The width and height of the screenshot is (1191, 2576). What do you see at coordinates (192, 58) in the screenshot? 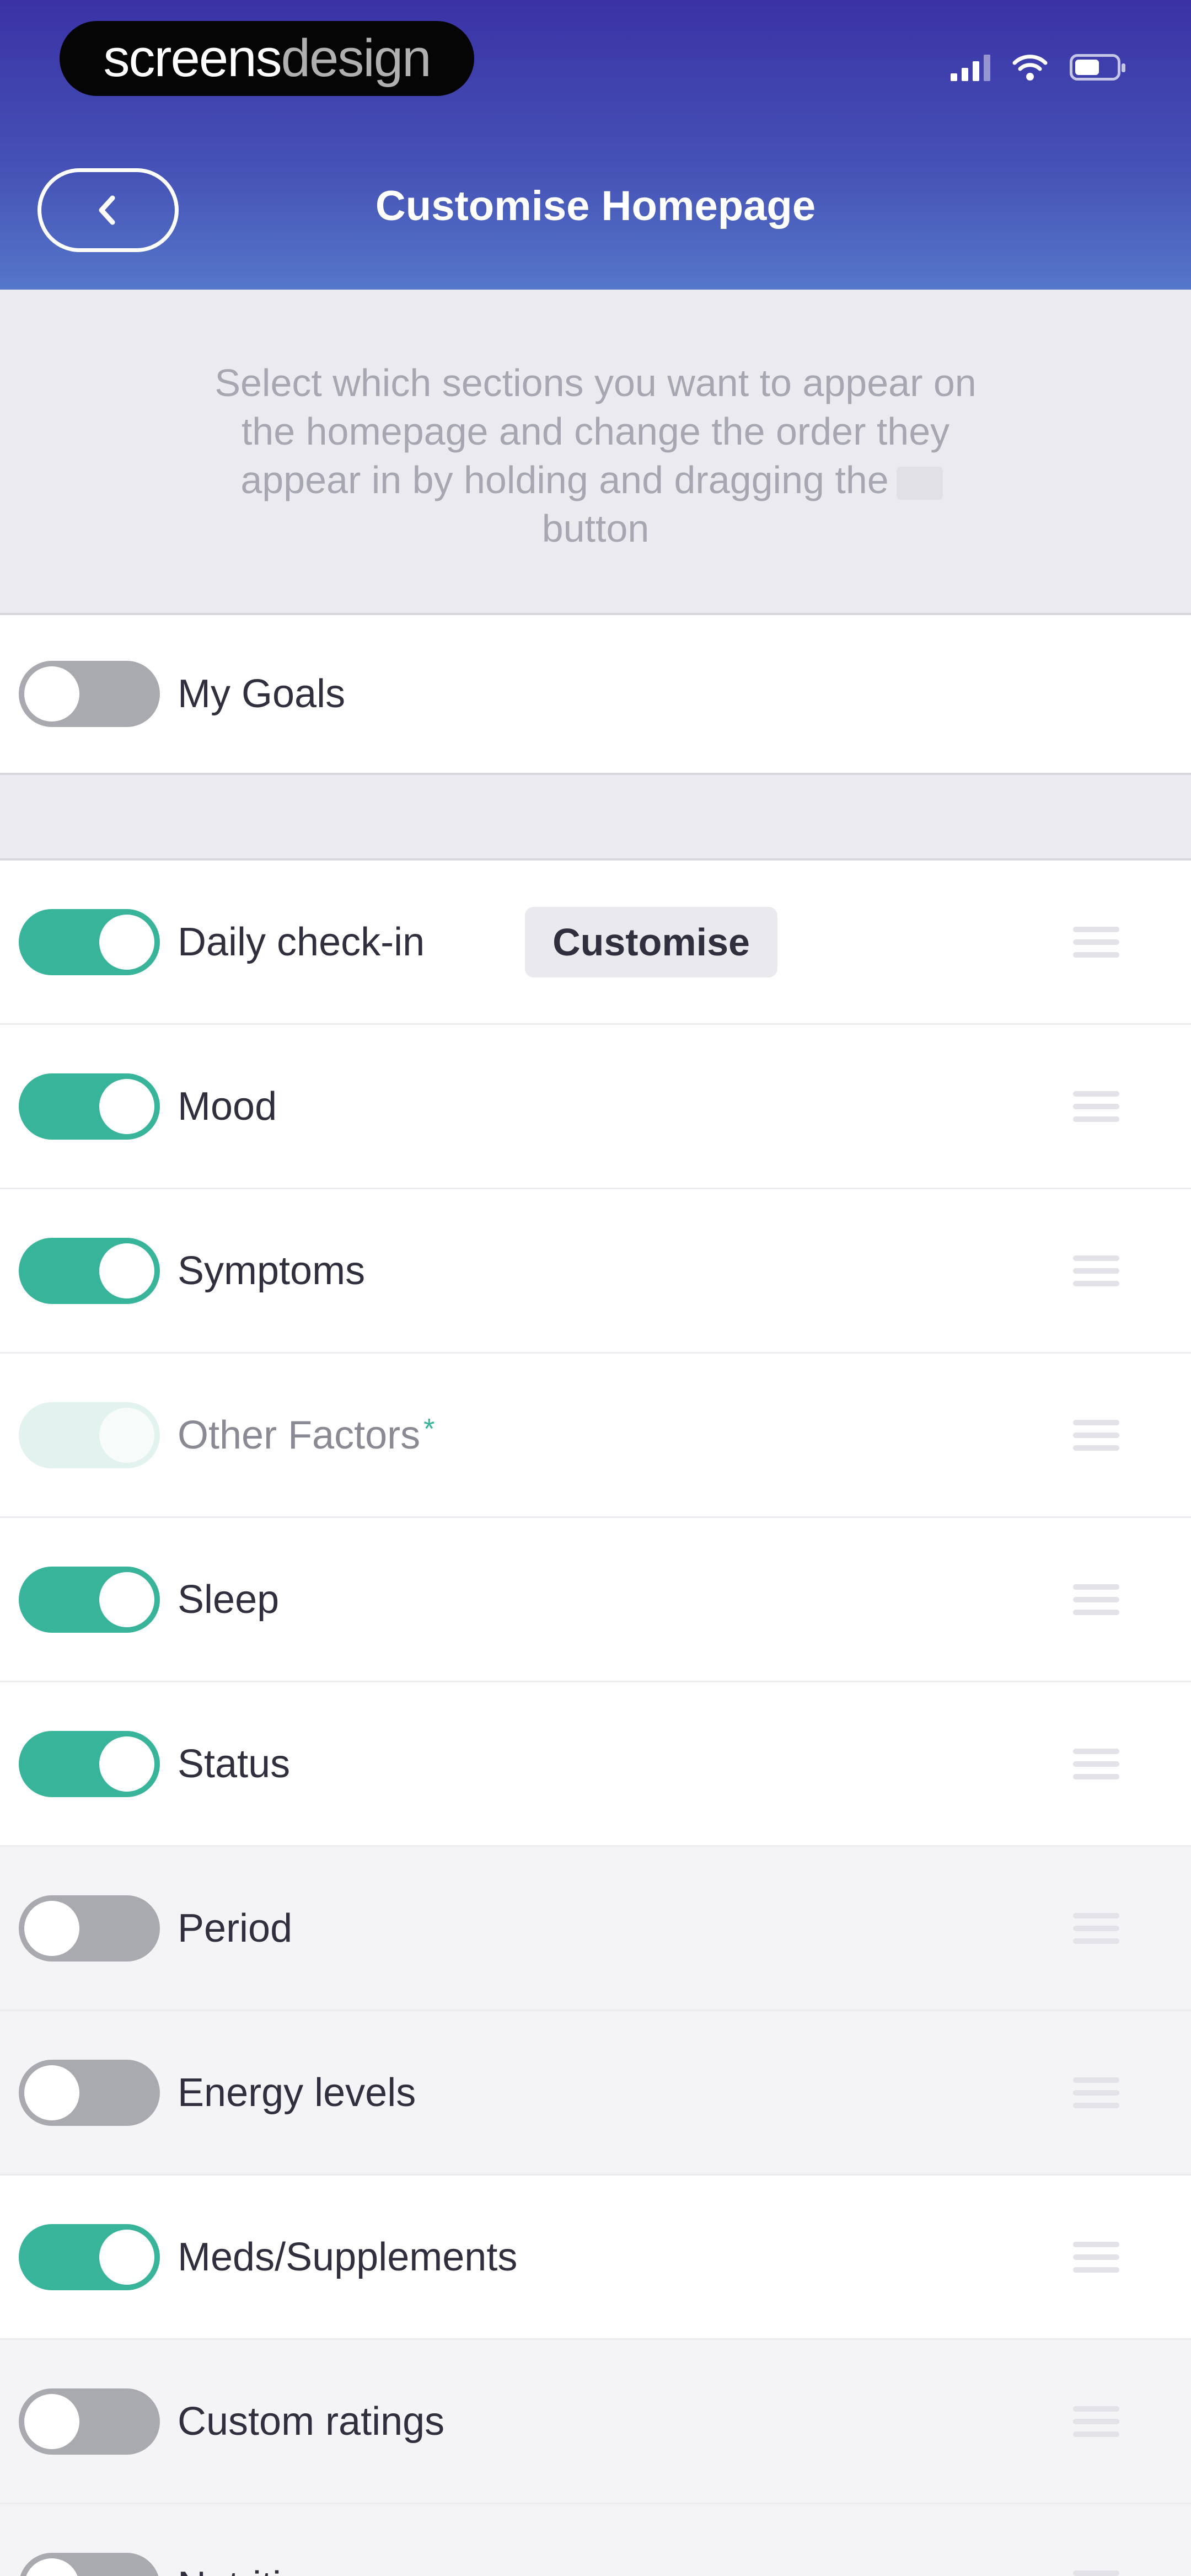
I see `watermark-bold-text: screens` at bounding box center [192, 58].